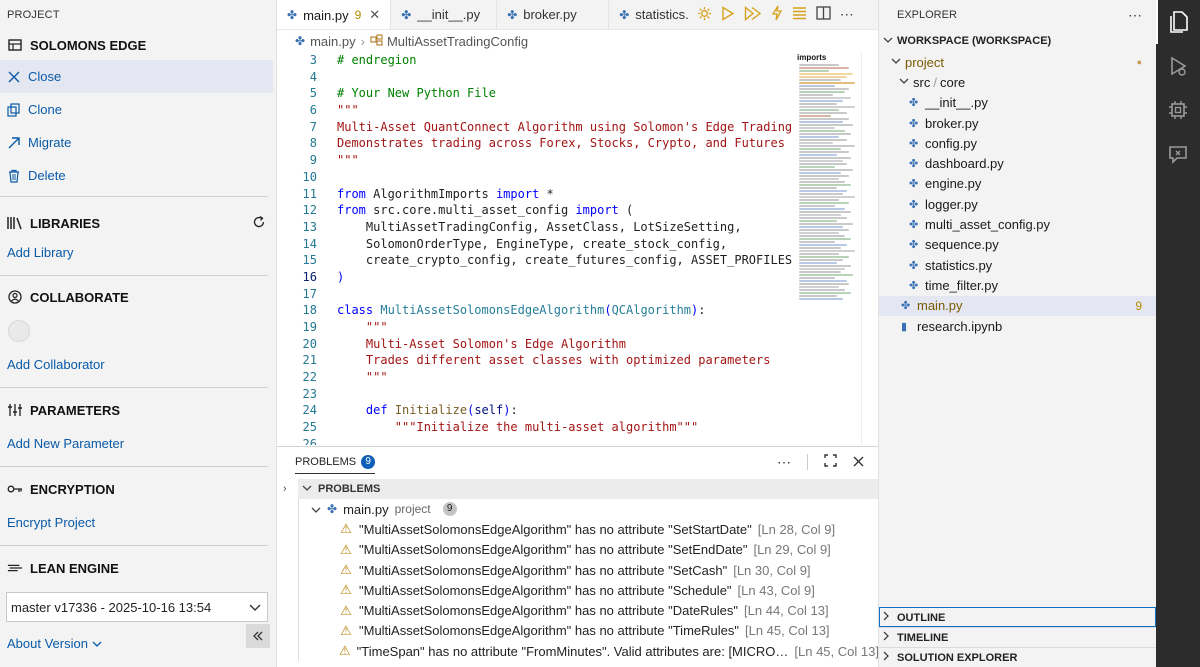  What do you see at coordinates (430, 193) in the screenshot?
I see `module-name: AlgorithmImports` at bounding box center [430, 193].